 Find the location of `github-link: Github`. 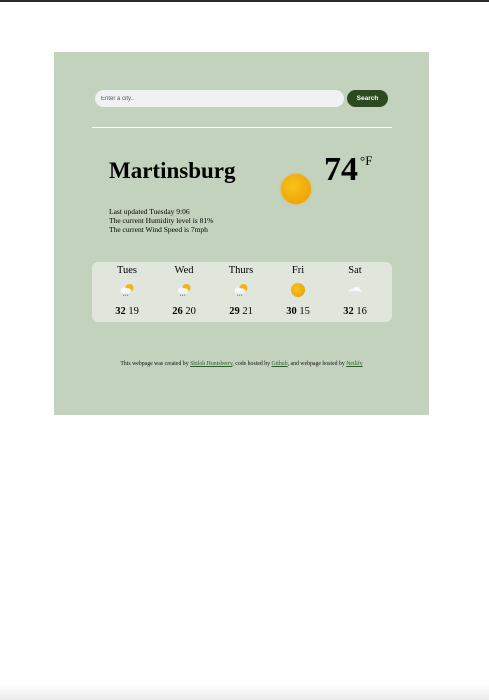

github-link: Github is located at coordinates (279, 364).